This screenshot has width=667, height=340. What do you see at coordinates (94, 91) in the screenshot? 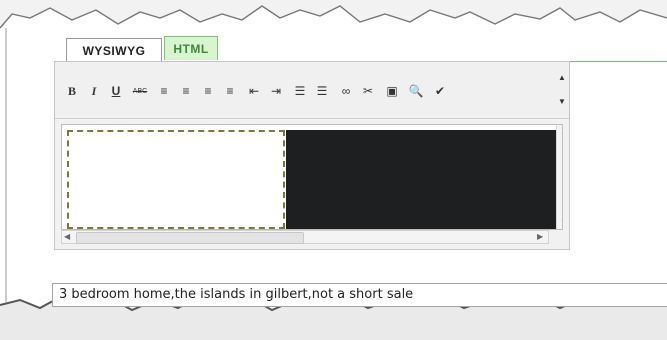
I see `italic-icon: I` at bounding box center [94, 91].